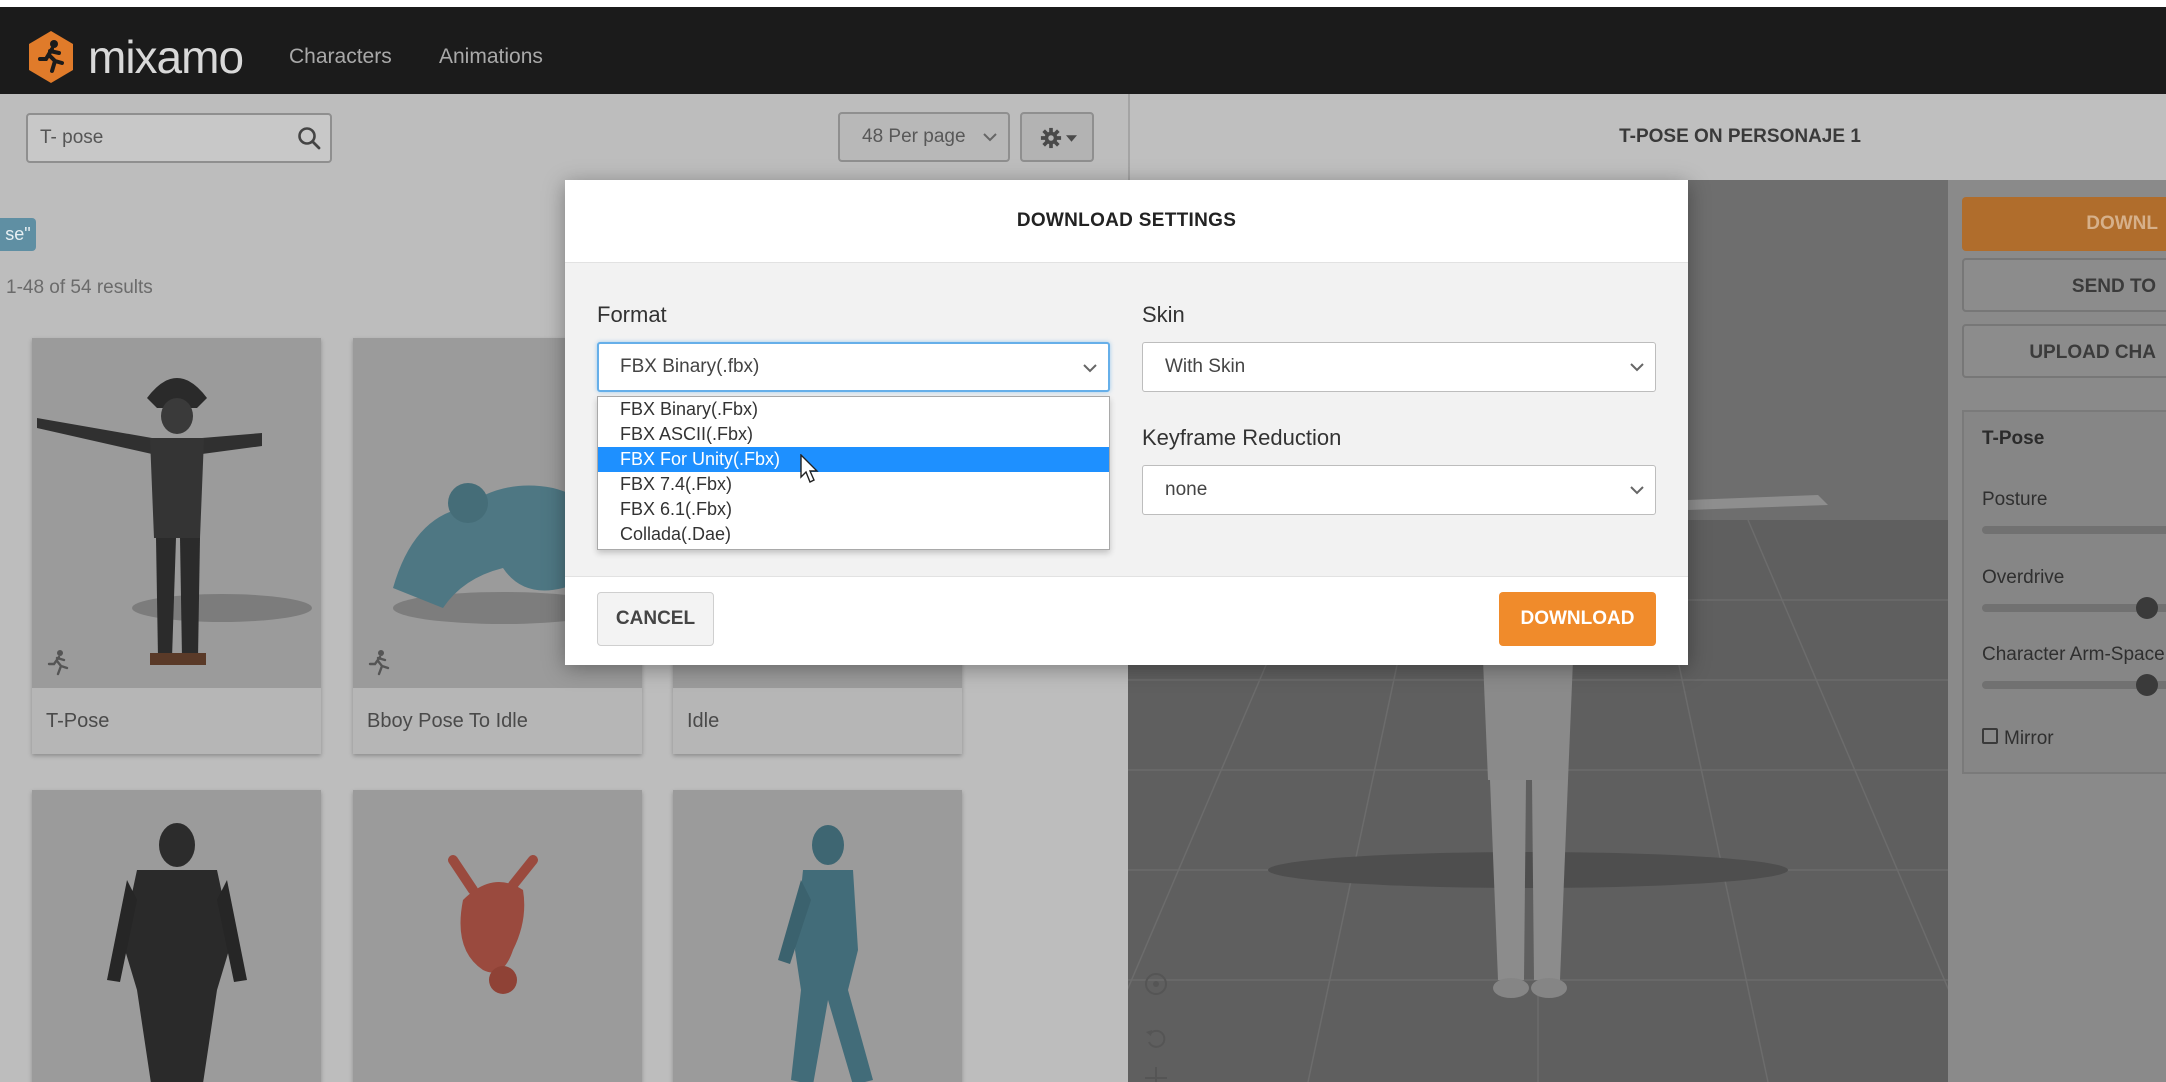 The height and width of the screenshot is (1082, 2166). I want to click on caret-down-icon, so click(1071, 138).